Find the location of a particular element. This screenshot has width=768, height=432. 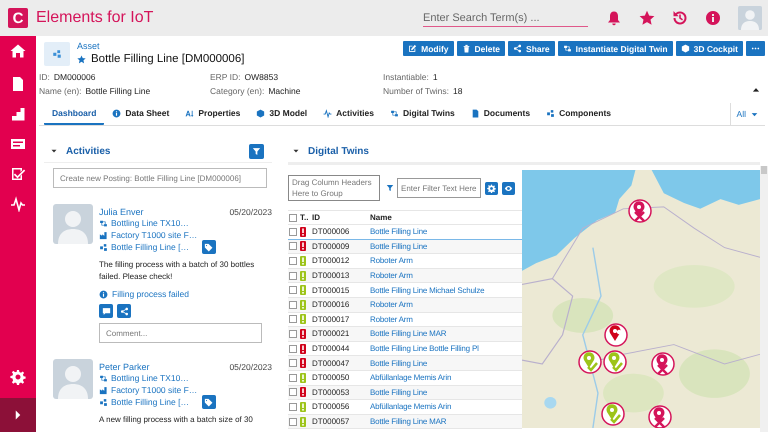

twin-icon is located at coordinates (103, 378).